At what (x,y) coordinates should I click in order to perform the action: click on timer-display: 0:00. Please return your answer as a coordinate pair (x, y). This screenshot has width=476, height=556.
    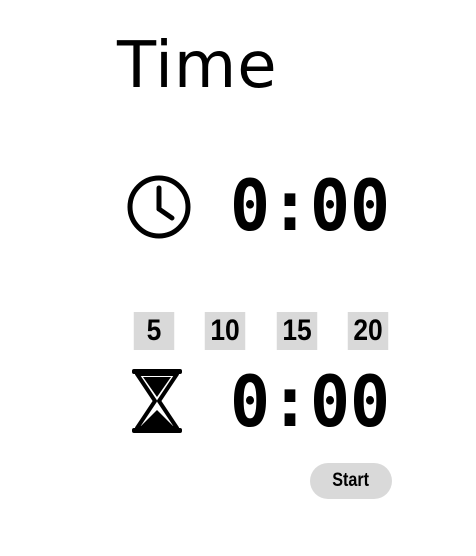
    Looking at the image, I should click on (310, 401).